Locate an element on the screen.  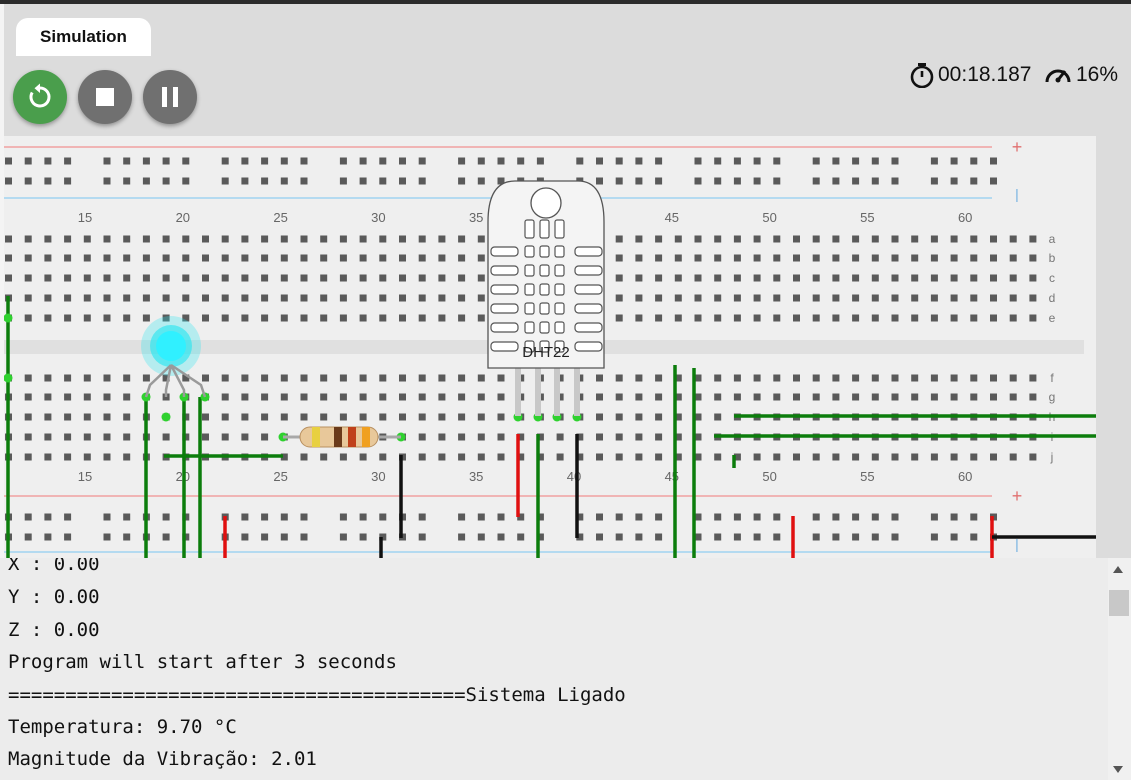
console-line: Program will start after 3 seconds is located at coordinates (202, 662).